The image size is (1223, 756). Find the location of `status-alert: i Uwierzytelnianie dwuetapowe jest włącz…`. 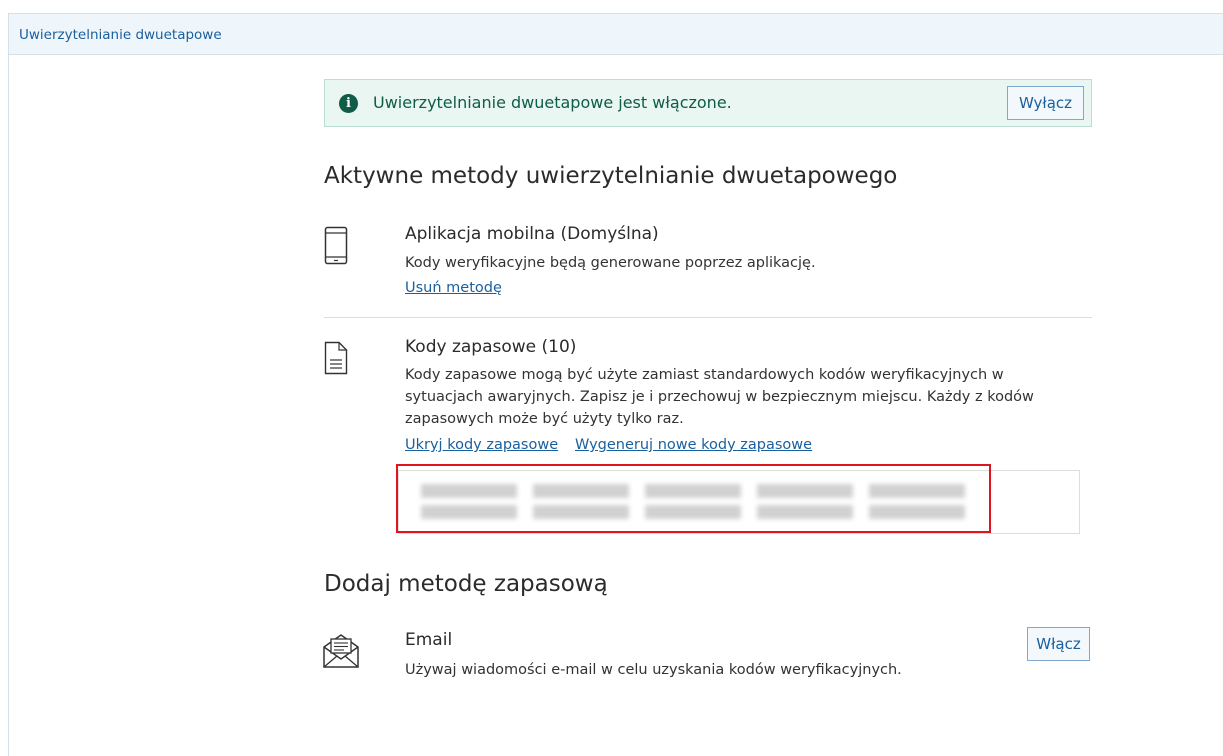

status-alert: i Uwierzytelnianie dwuetapowe jest włącz… is located at coordinates (708, 103).